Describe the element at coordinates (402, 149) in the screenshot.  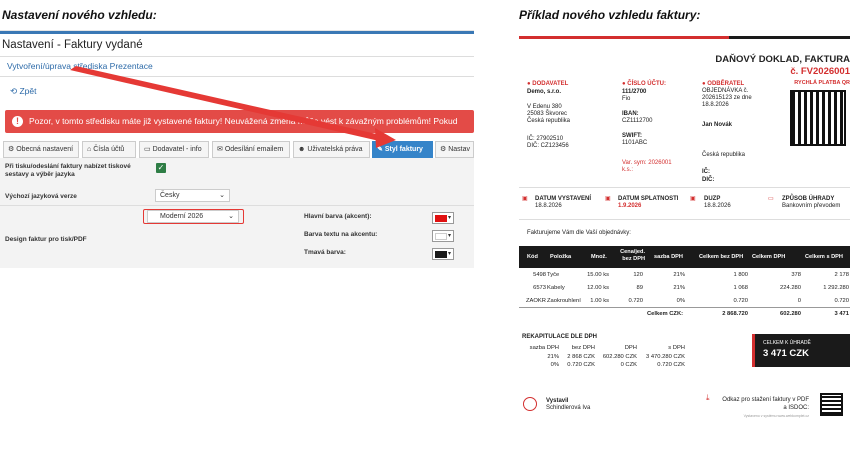
I see `tab-invoice-style: ✎ Styl faktury` at that location.